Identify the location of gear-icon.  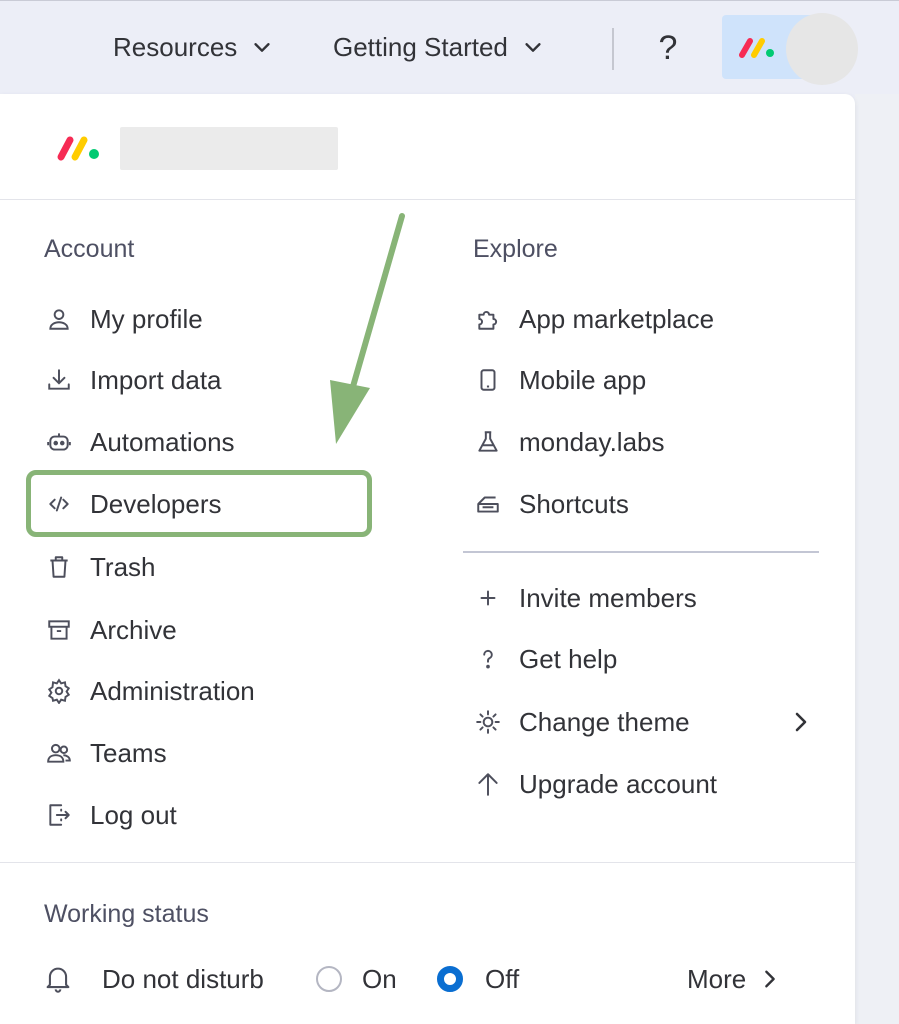
(59, 691).